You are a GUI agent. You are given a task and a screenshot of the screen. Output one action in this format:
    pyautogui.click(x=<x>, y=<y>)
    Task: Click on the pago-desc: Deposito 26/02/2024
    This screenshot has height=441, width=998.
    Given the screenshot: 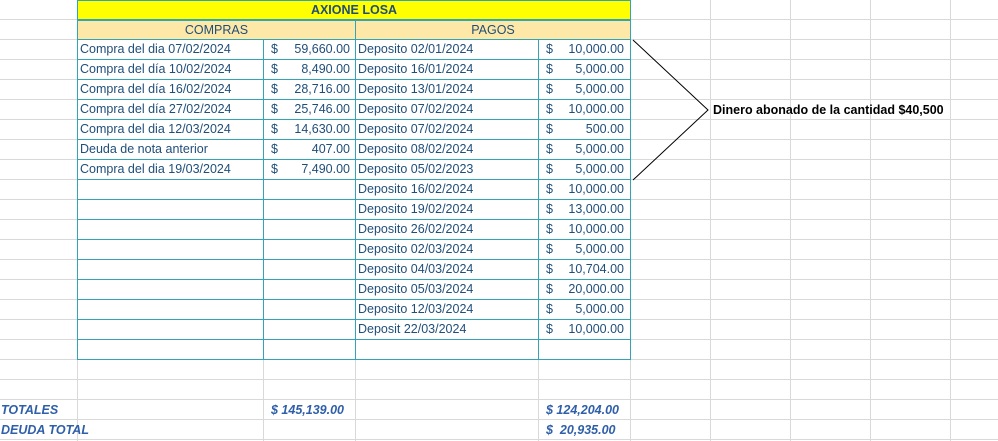 What is the action you would take?
    pyautogui.click(x=447, y=229)
    